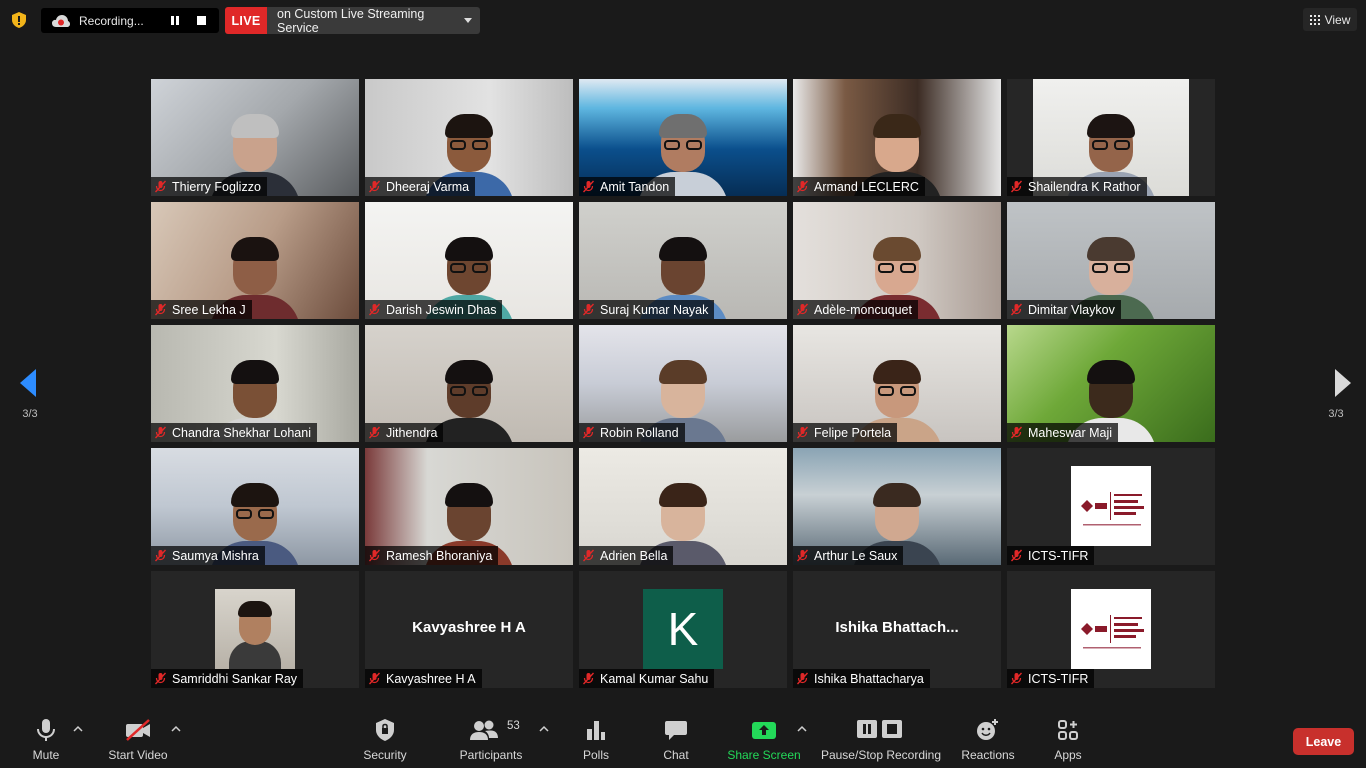 Image resolution: width=1366 pixels, height=768 pixels. Describe the element at coordinates (235, 678) in the screenshot. I see `participant-name: Samriddhi Sankar Ray` at that location.